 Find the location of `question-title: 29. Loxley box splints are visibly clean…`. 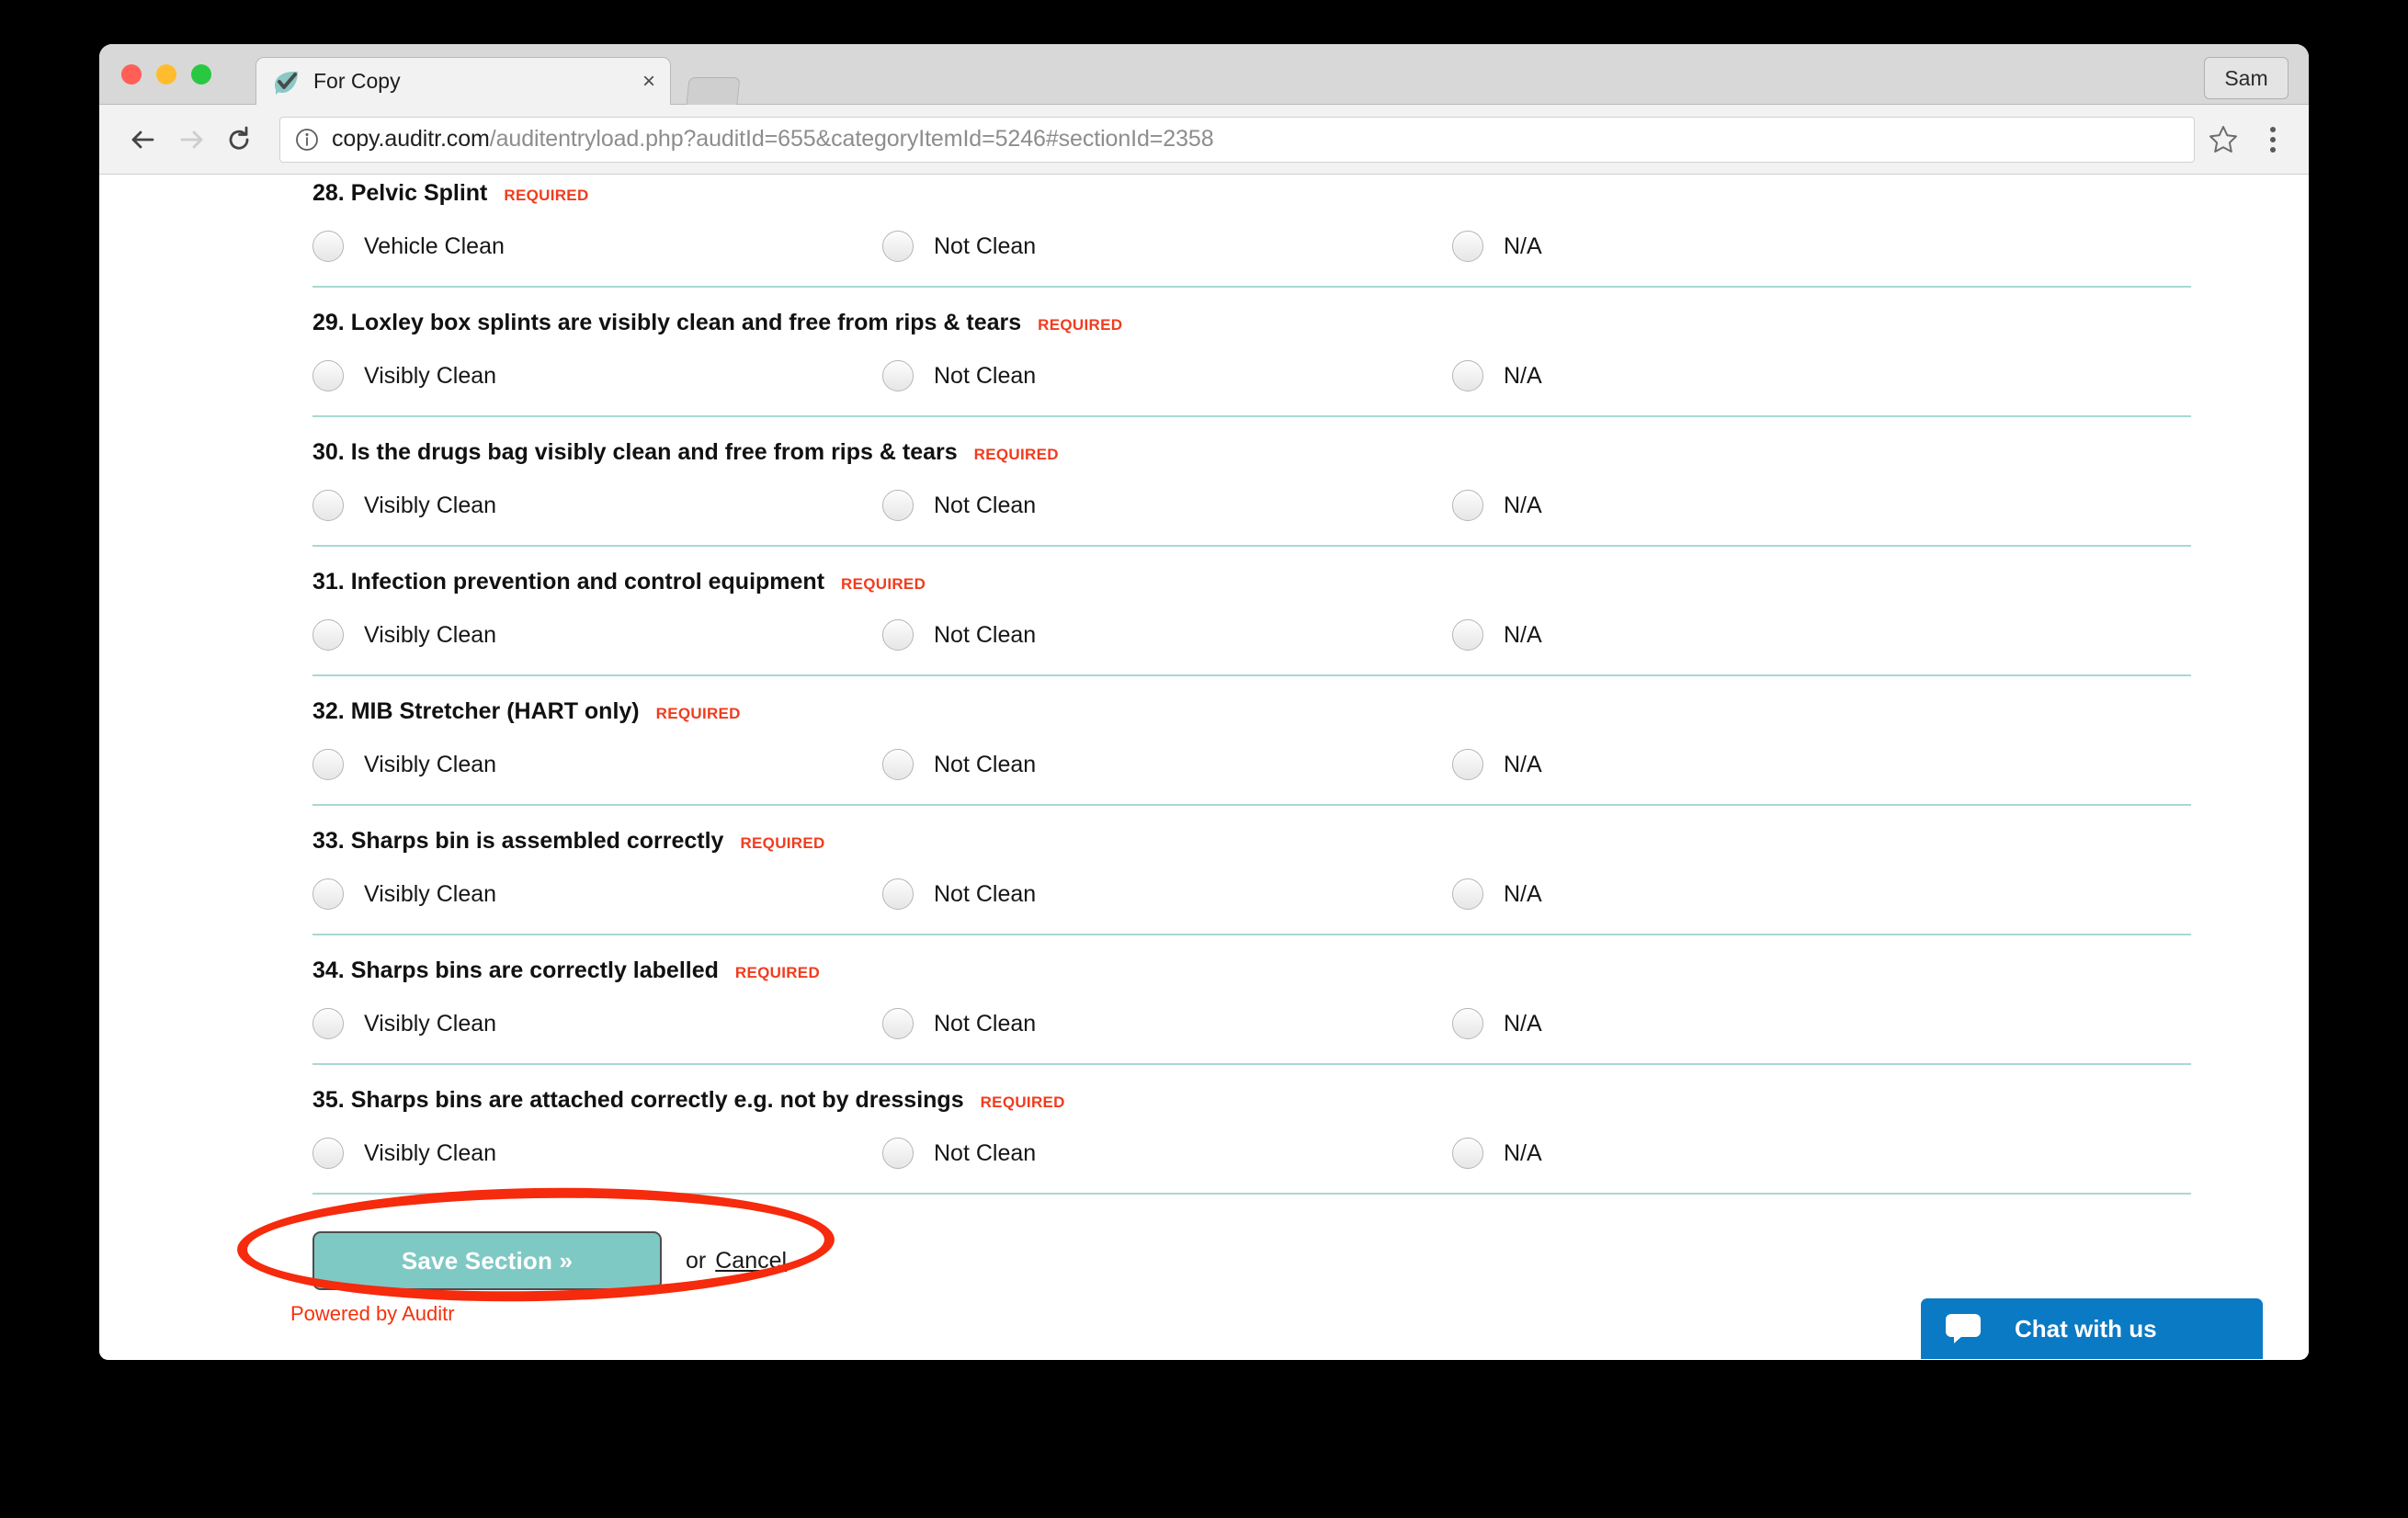

question-title: 29. Loxley box splints are visibly clean… is located at coordinates (1251, 312).